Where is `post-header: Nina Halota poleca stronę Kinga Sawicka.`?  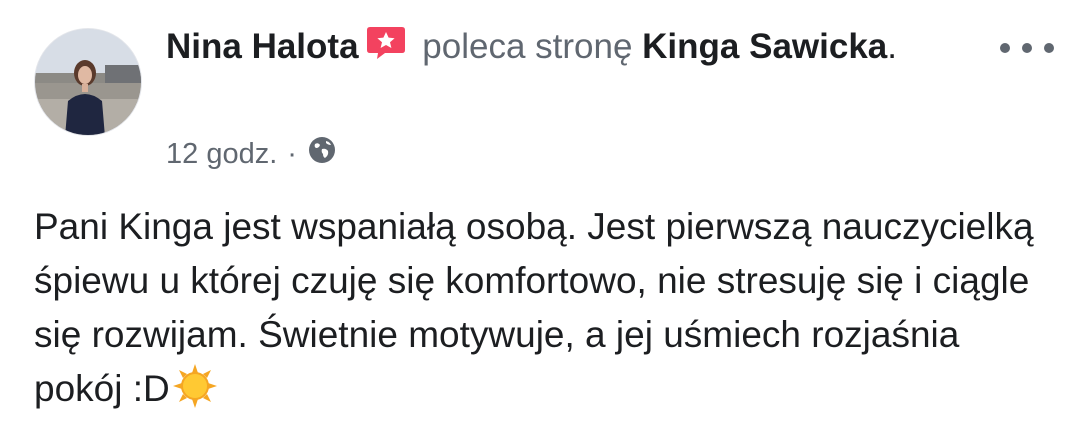 post-header: Nina Halota poleca stronę Kinga Sawicka. is located at coordinates (546, 48).